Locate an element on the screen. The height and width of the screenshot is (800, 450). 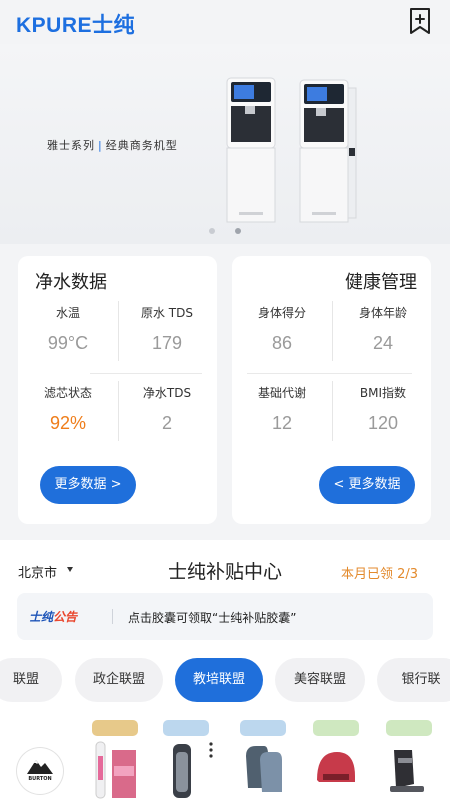
metric-value: 2 is located at coordinates (166, 423).